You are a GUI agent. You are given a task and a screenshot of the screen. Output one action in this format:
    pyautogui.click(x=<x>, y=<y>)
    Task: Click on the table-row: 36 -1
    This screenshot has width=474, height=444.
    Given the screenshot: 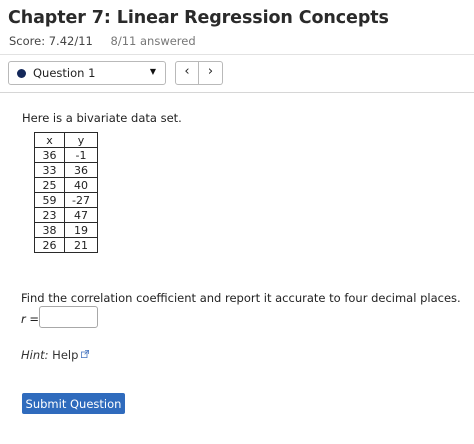 What is the action you would take?
    pyautogui.click(x=66, y=155)
    